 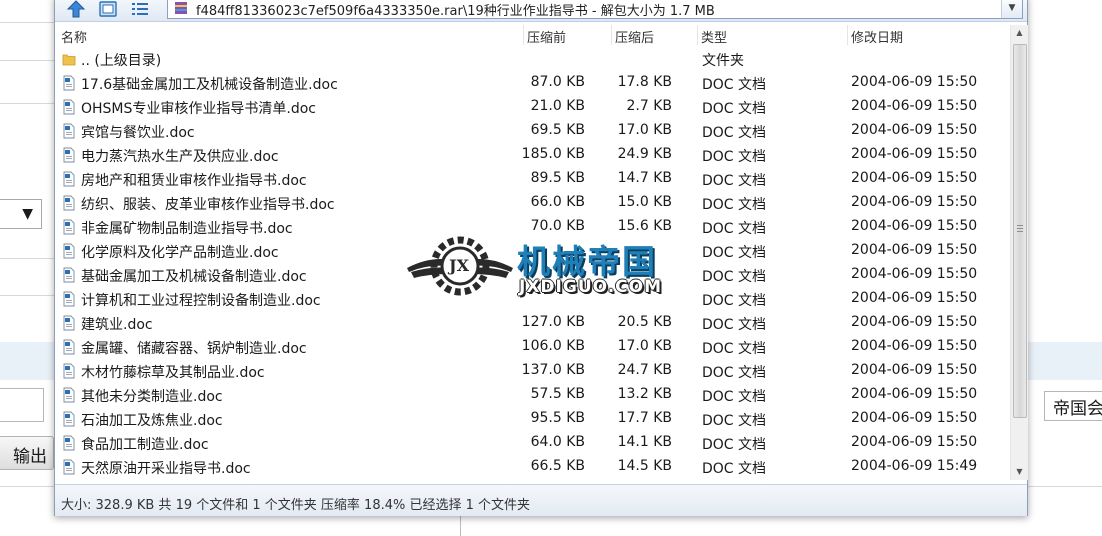 I want to click on column-header: 名称 压缩前 压缩后 类型 修改日期, so click(x=533, y=35).